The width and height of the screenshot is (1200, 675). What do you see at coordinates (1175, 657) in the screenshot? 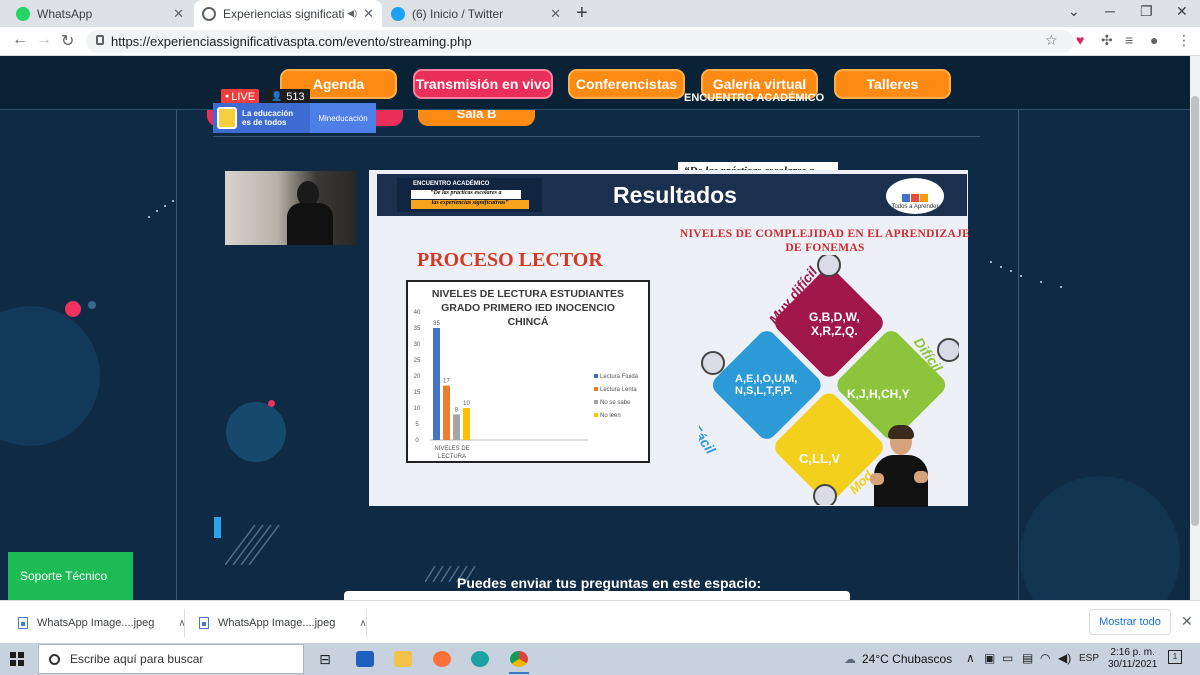
I see `notification-center-icon: 1` at bounding box center [1175, 657].